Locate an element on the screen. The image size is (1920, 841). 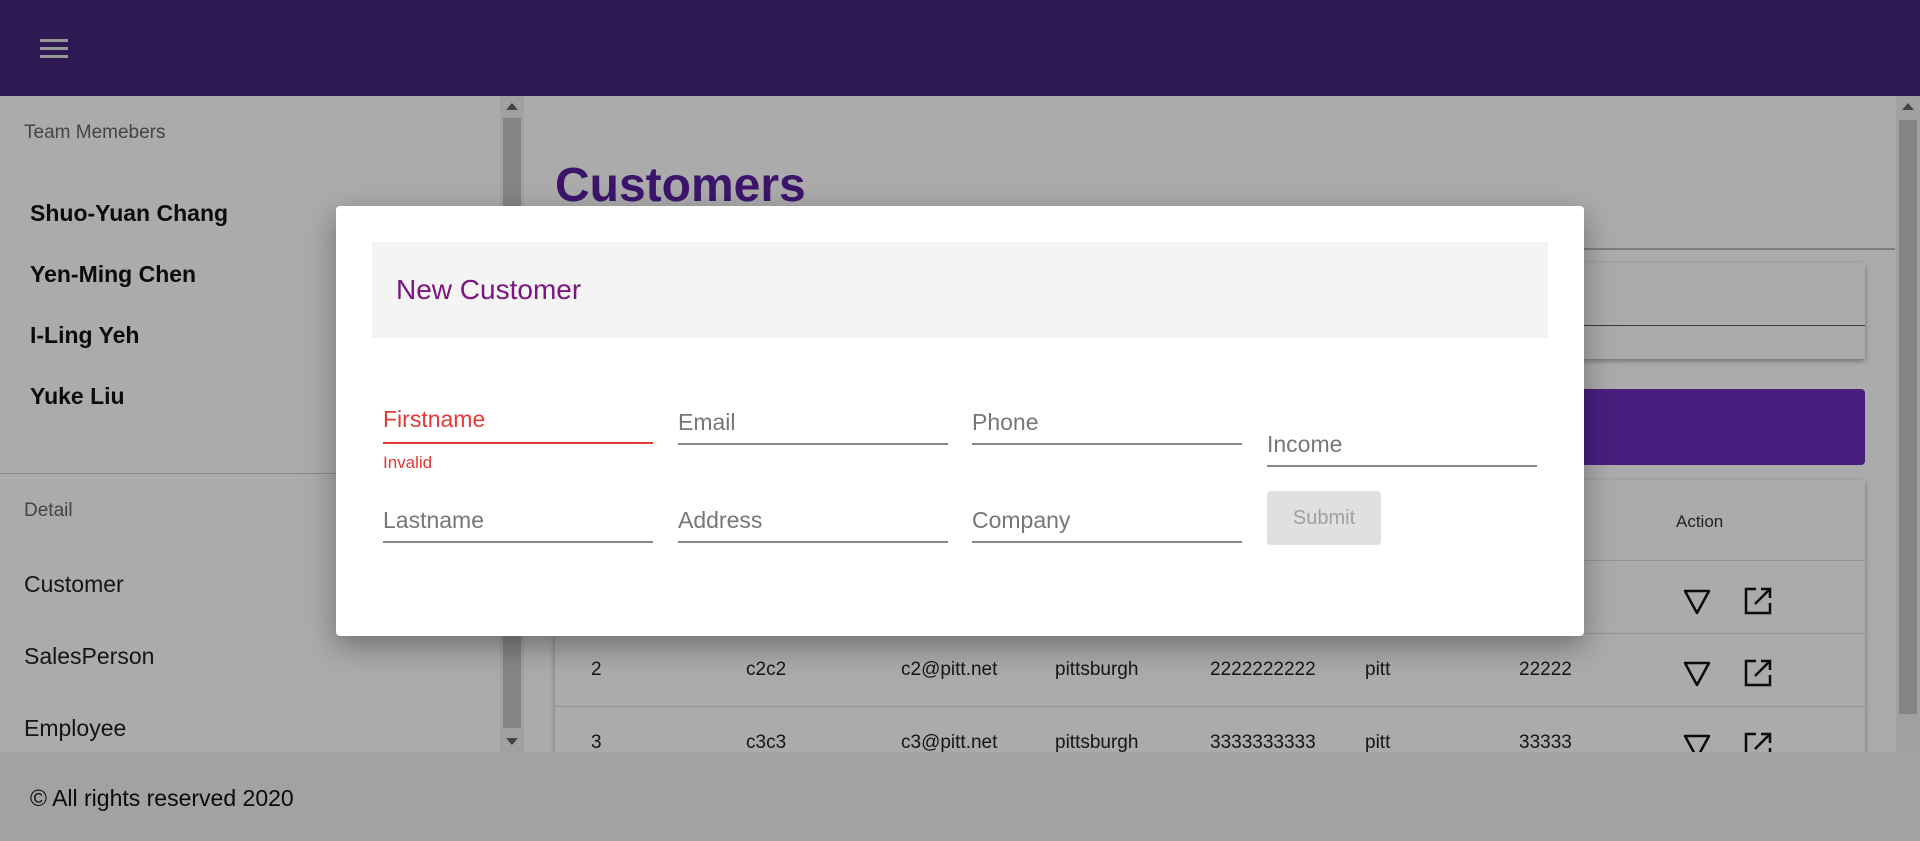
income-label: Income is located at coordinates (1305, 444).